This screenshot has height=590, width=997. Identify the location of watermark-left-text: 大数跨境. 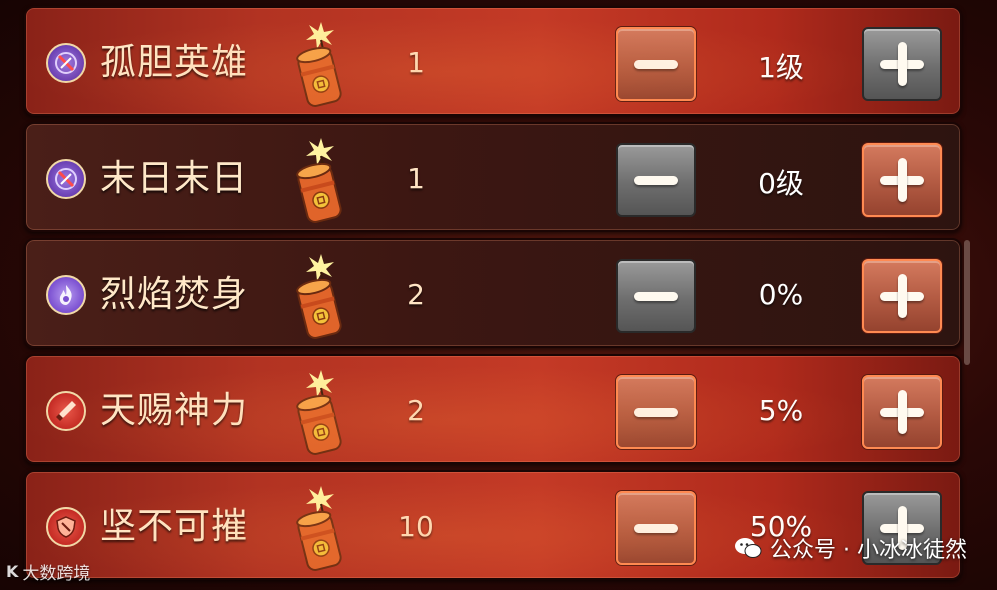
(56, 574).